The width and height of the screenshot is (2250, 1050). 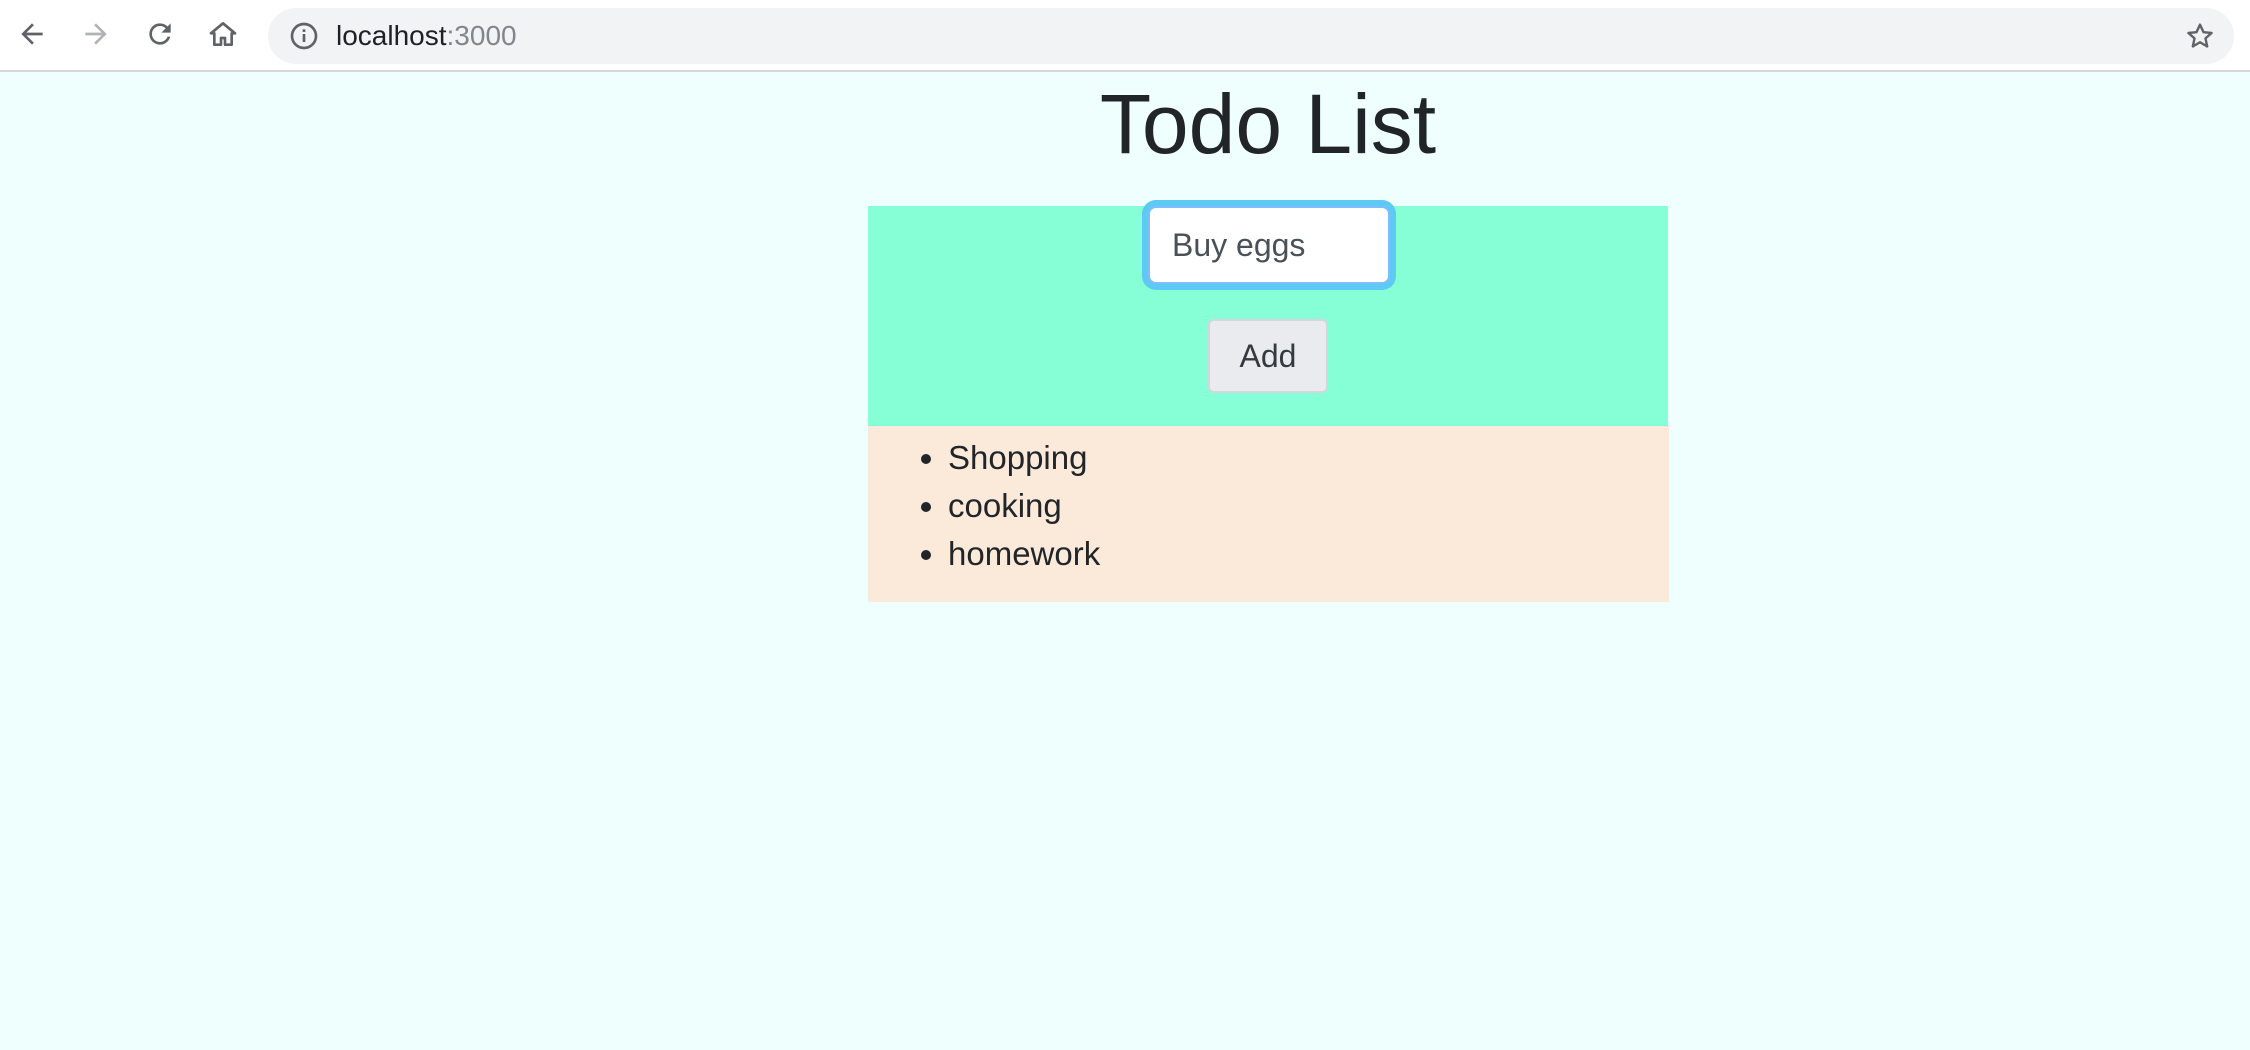 I want to click on home-icon, so click(x=223, y=34).